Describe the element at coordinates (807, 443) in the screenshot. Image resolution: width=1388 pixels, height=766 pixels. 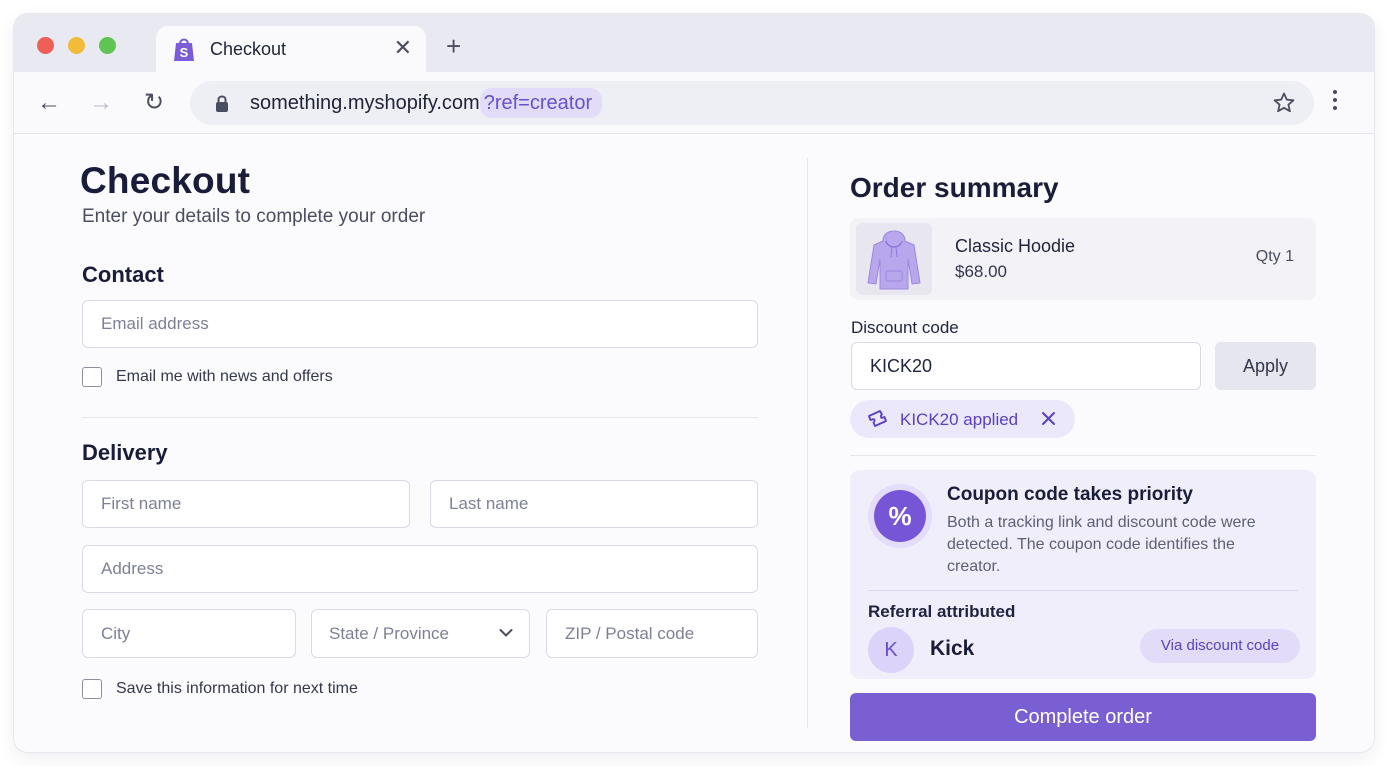
I see `column-divider` at that location.